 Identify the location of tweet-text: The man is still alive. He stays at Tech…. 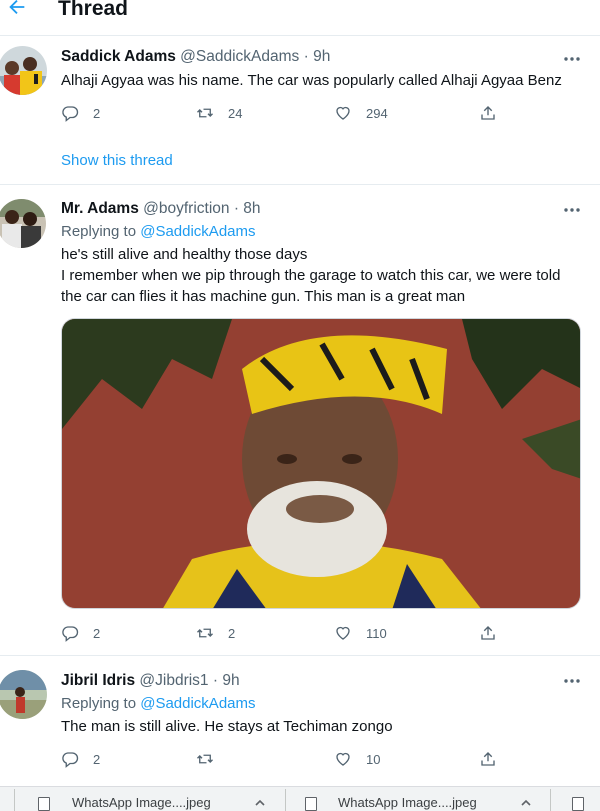
(227, 726).